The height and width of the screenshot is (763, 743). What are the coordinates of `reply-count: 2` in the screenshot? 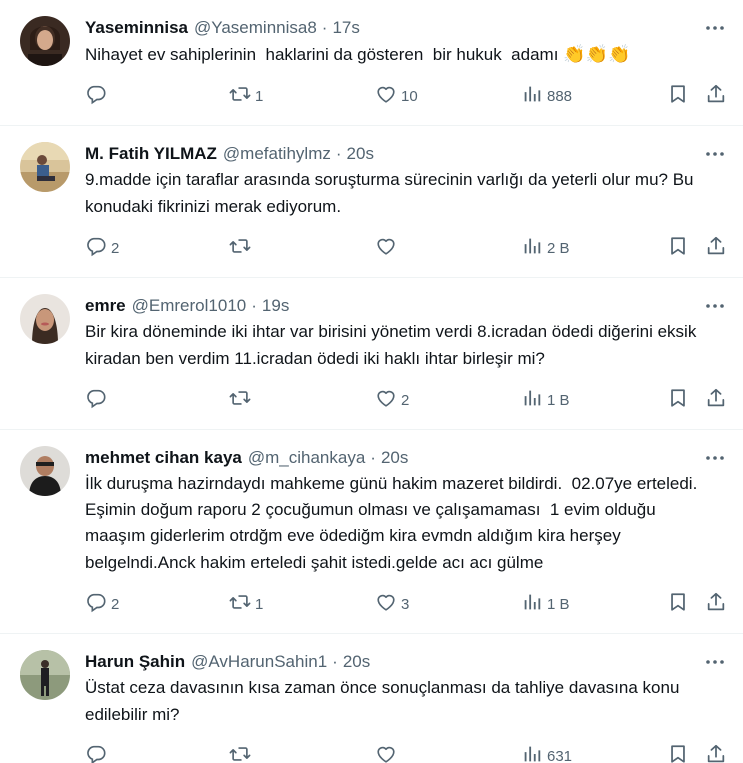 It's located at (115, 604).